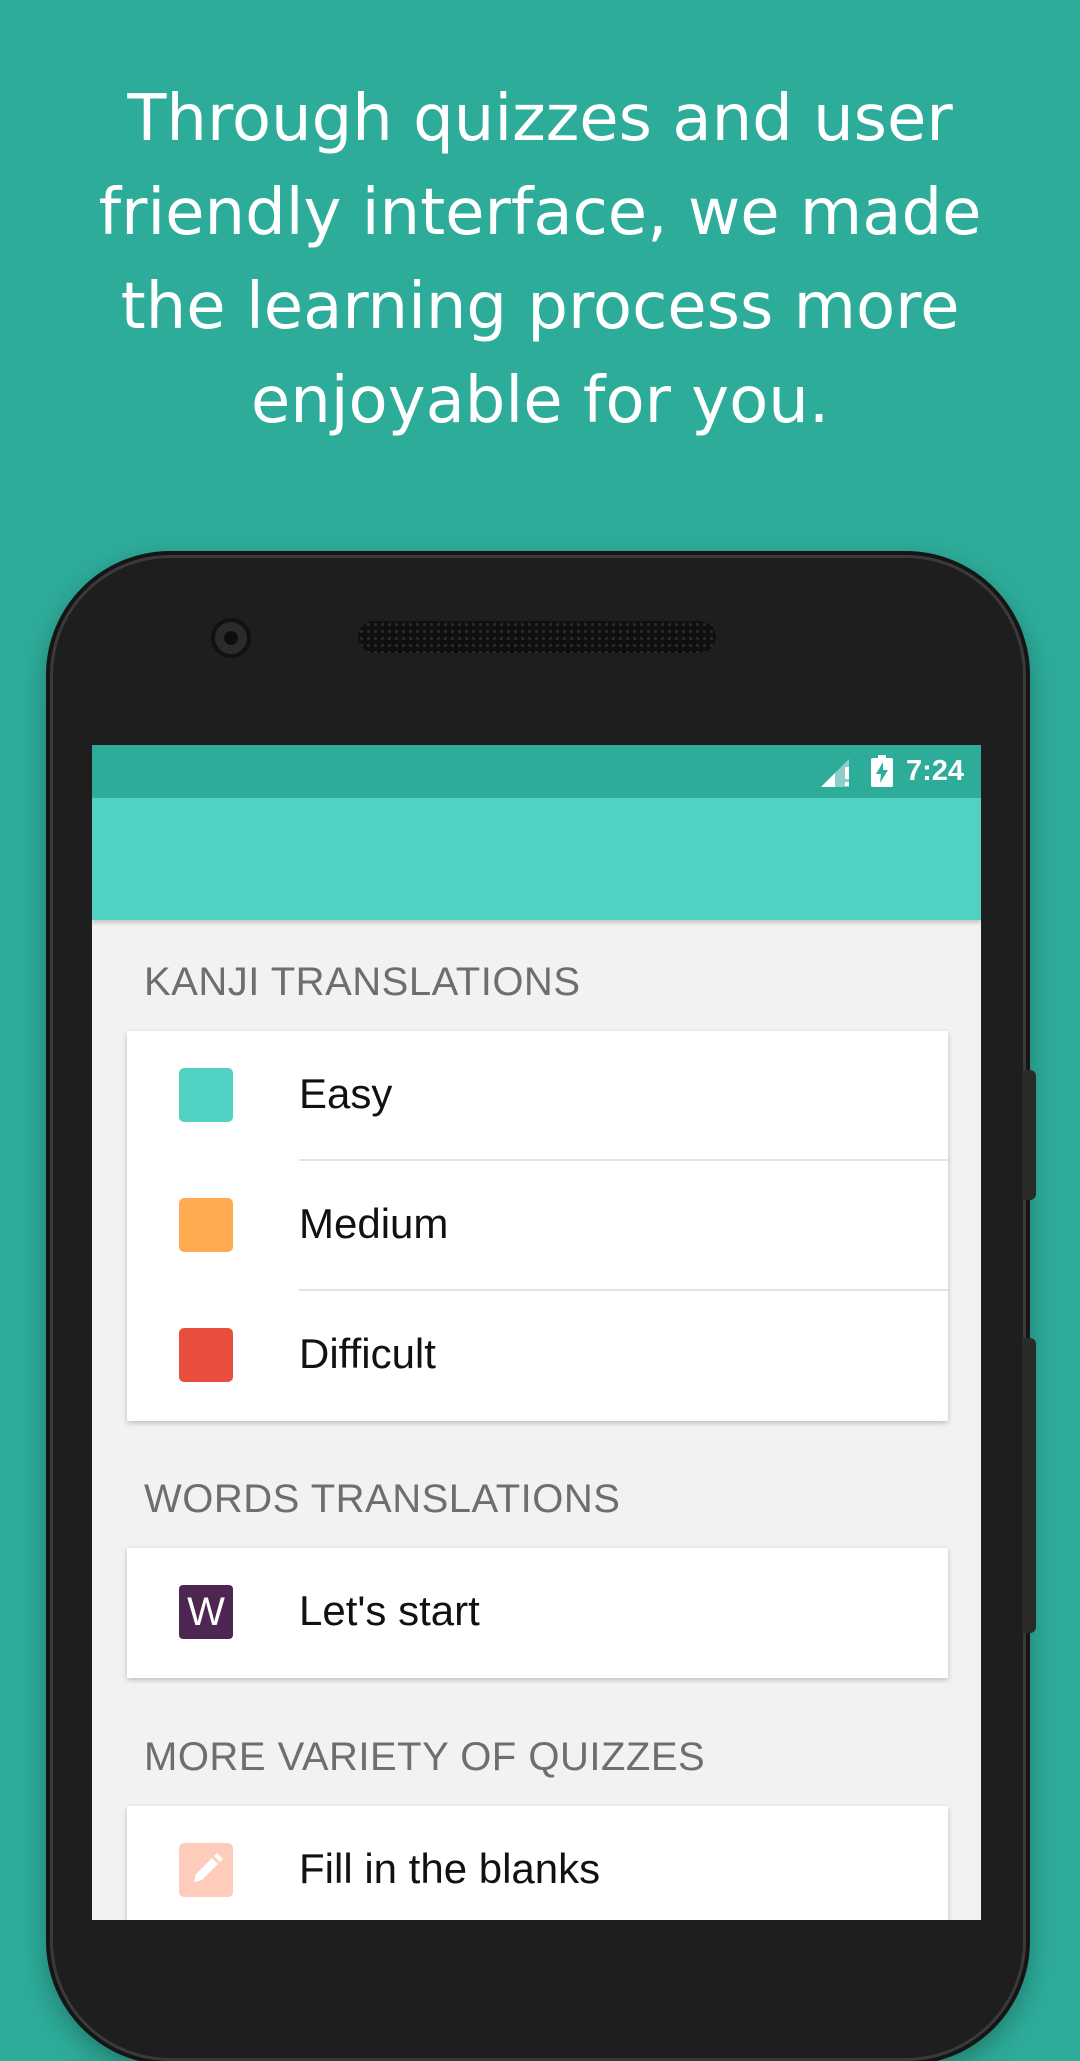  I want to click on words-card: W Let's start, so click(537, 1613).